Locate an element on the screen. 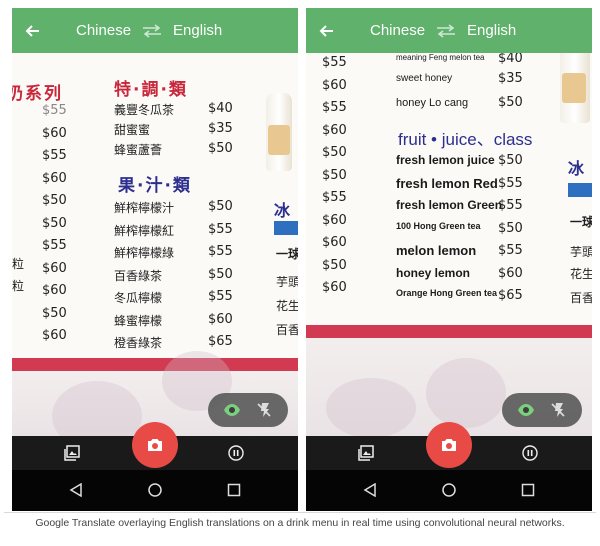 This screenshot has width=600, height=546. menu-item-name: 蜂蜜檸檬 is located at coordinates (138, 320).